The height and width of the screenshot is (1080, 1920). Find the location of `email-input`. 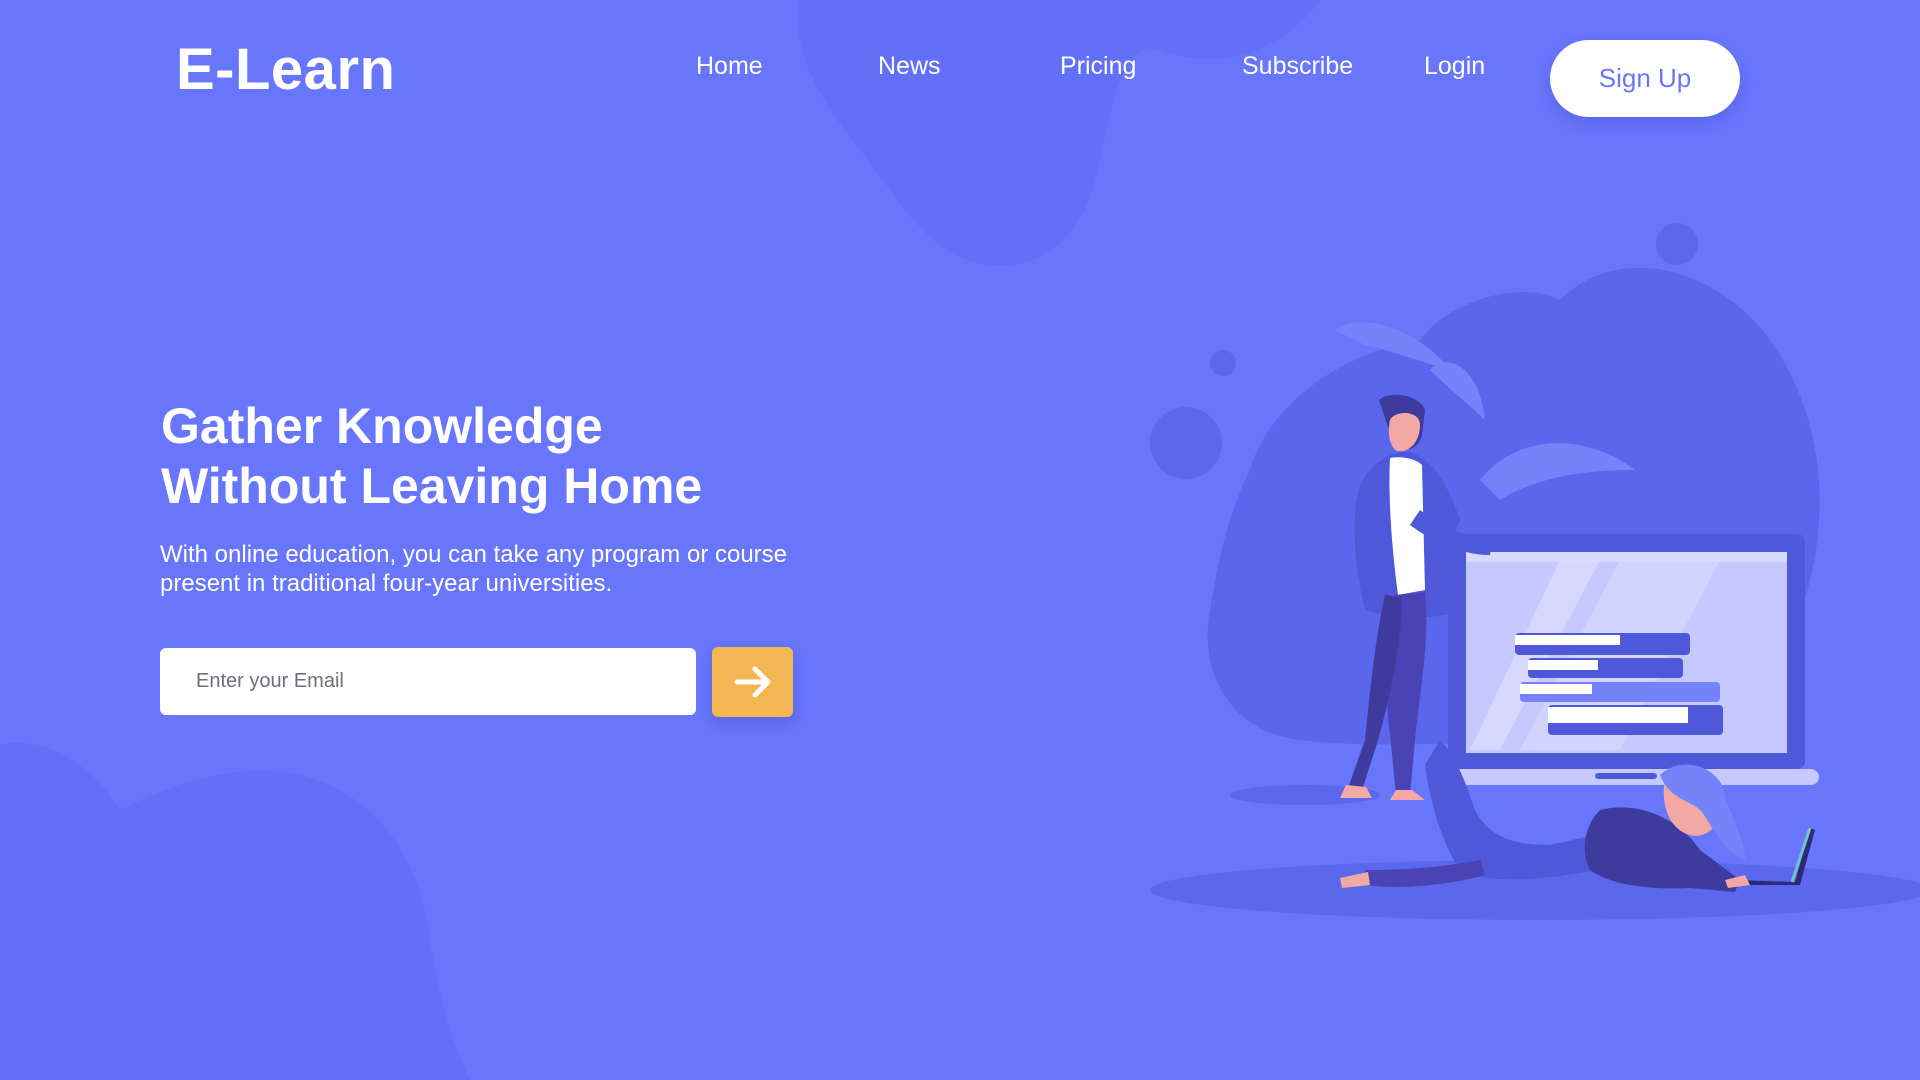

email-input is located at coordinates (428, 681).